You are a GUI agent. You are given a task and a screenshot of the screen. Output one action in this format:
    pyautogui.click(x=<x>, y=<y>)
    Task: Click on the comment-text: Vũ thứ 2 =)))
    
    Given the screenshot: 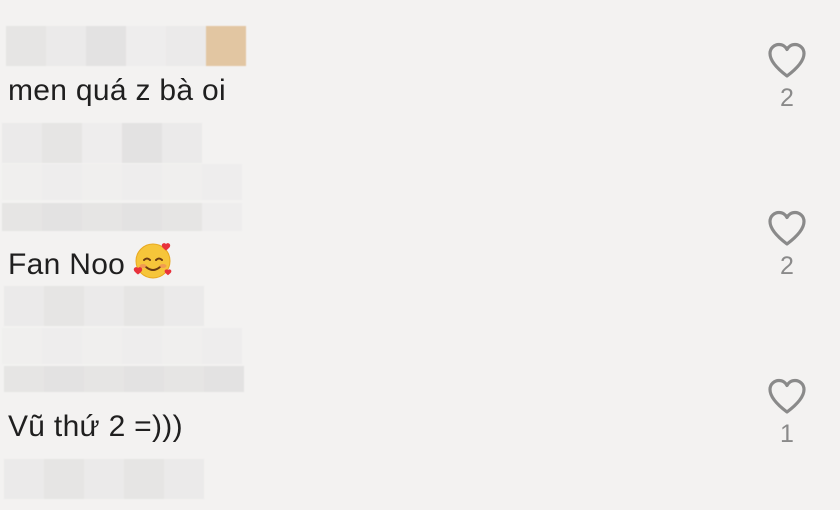 What is the action you would take?
    pyautogui.click(x=95, y=426)
    